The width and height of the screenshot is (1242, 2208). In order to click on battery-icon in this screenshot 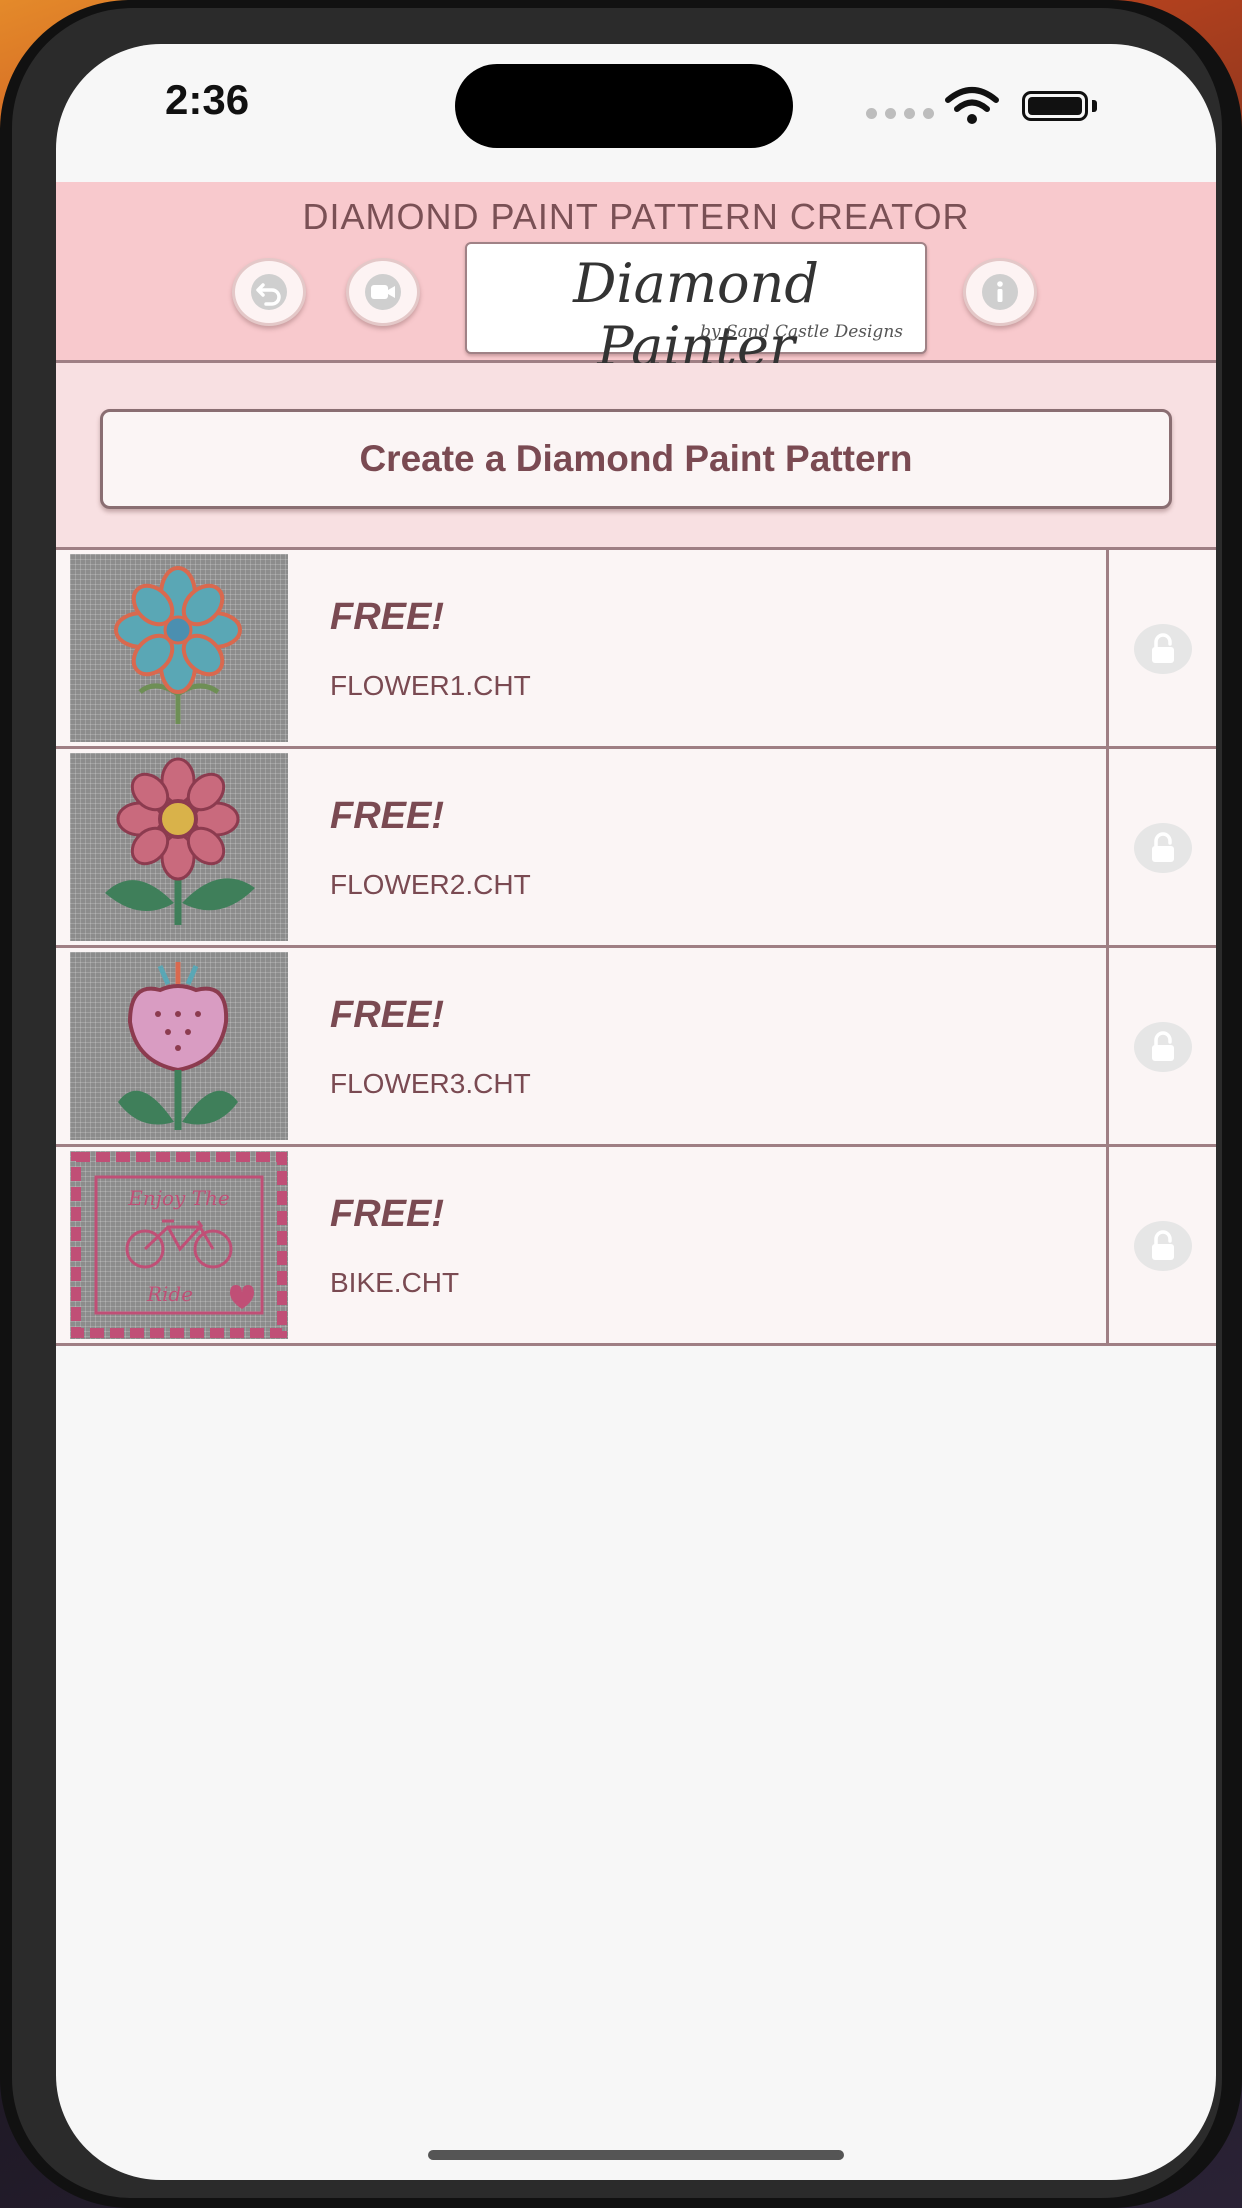, I will do `click(1055, 106)`.